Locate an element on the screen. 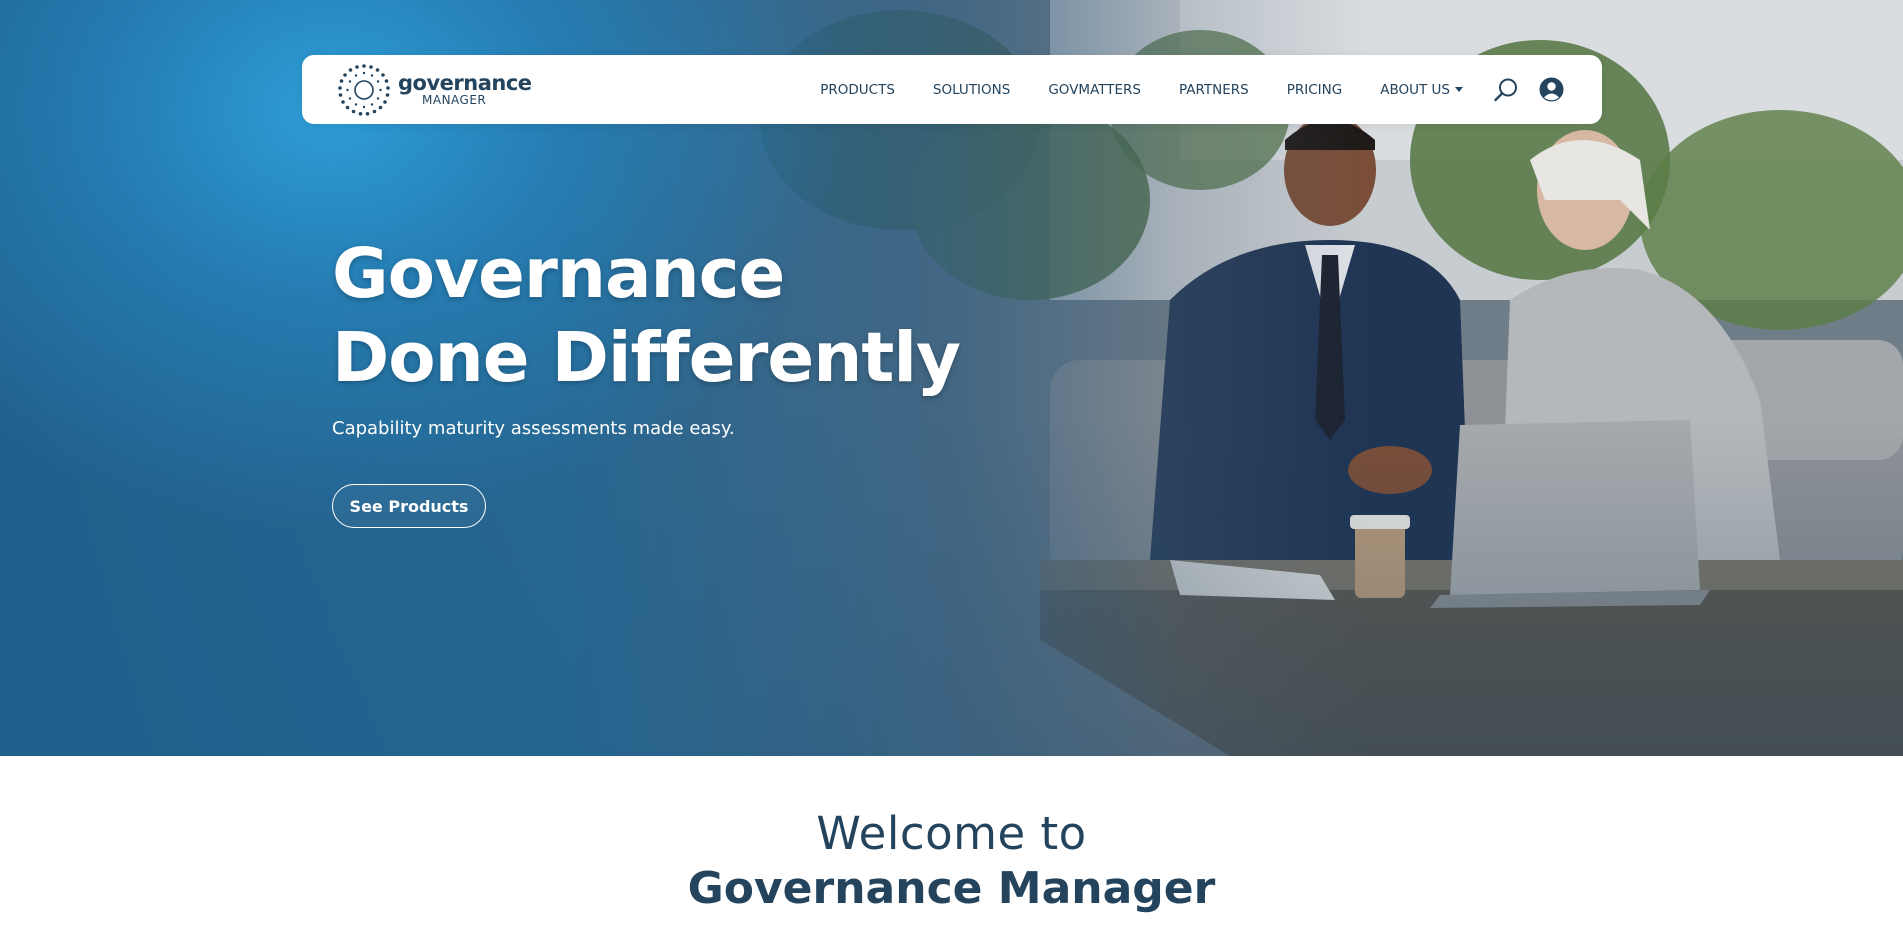  dotted-circle-logo-icon is located at coordinates (364, 89).